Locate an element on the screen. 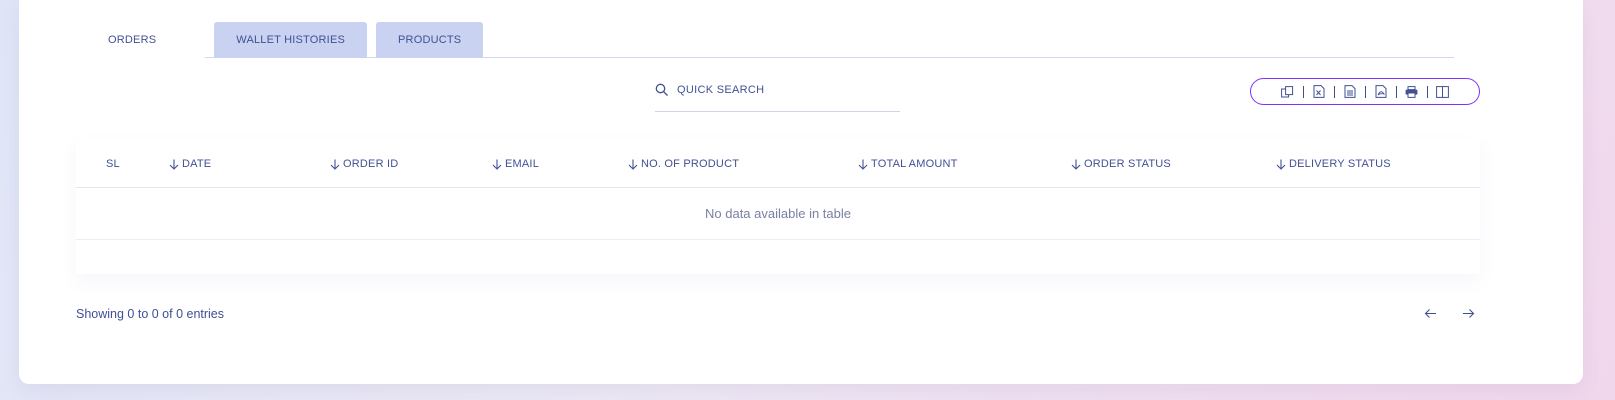  column-label: ORDER STATUS is located at coordinates (1127, 164).